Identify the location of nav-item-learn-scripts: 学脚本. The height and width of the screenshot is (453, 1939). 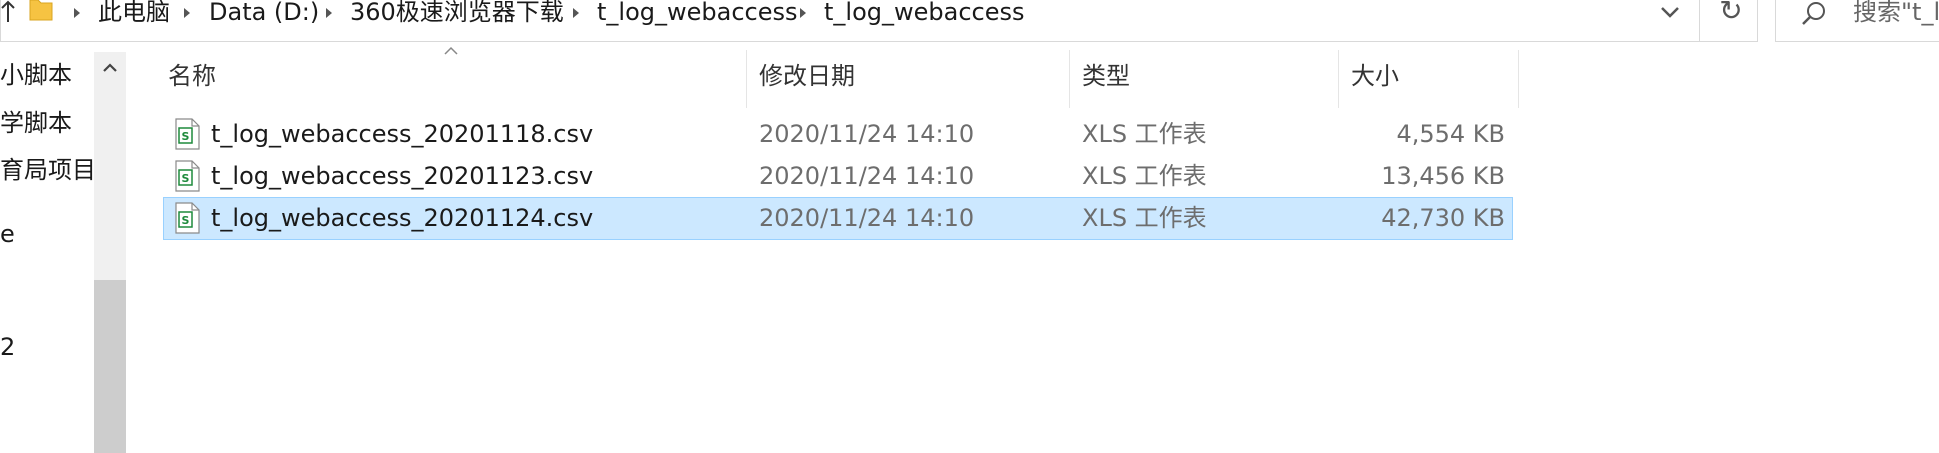
(36, 123).